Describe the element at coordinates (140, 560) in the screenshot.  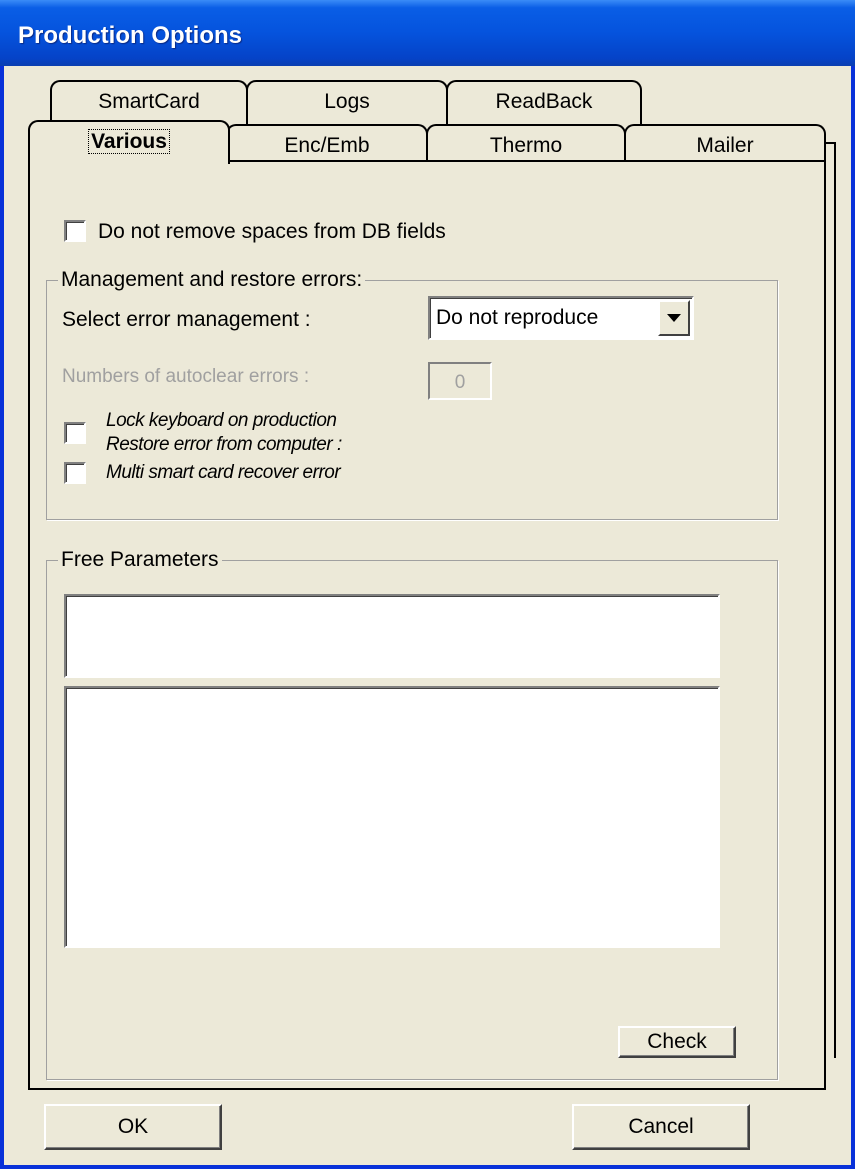
I see `free-params-title: Free Parameters` at that location.